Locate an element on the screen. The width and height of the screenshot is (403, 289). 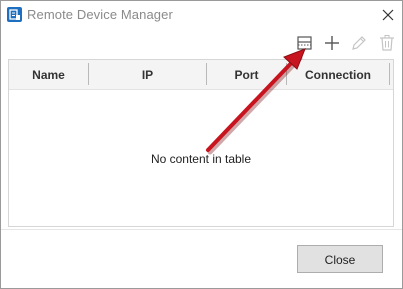
window-close-icon is located at coordinates (388, 15).